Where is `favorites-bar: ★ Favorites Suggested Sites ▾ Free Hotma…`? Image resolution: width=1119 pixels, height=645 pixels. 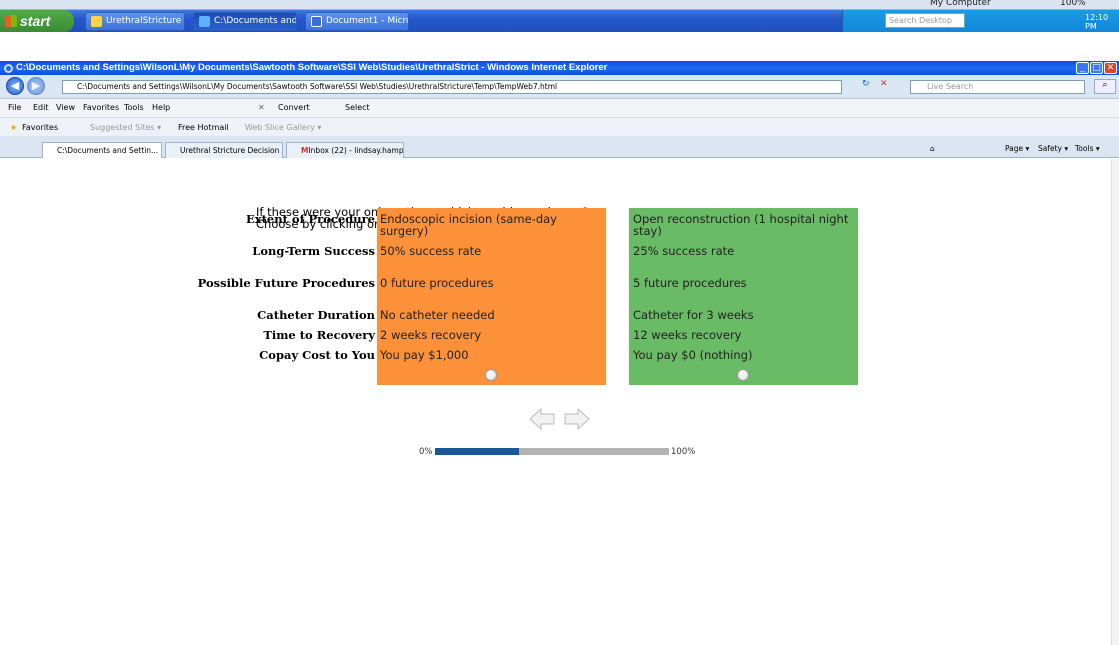
favorites-bar: ★ Favorites Suggested Sites ▾ Free Hotma… is located at coordinates (559, 126).